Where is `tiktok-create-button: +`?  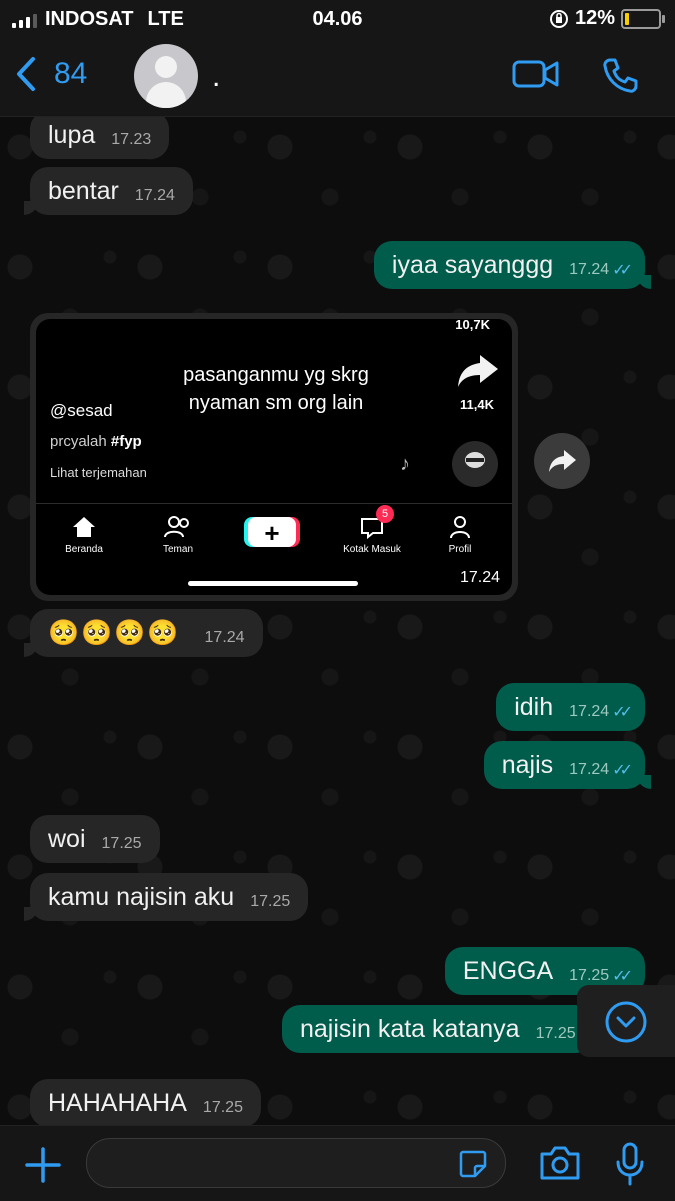 tiktok-create-button: + is located at coordinates (272, 532).